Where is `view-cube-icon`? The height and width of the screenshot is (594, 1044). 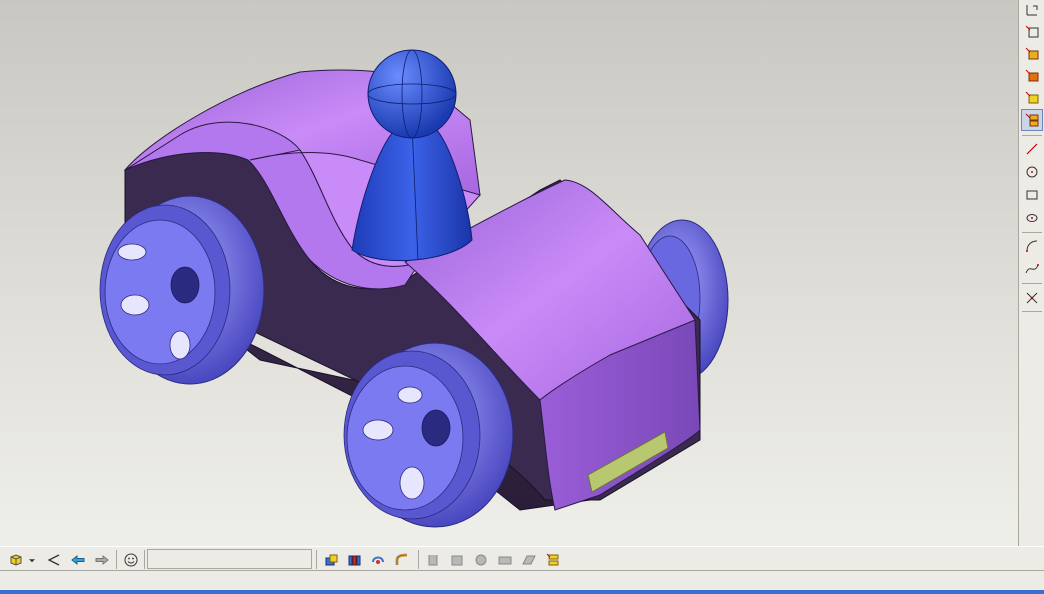 view-cube-icon is located at coordinates (16, 559).